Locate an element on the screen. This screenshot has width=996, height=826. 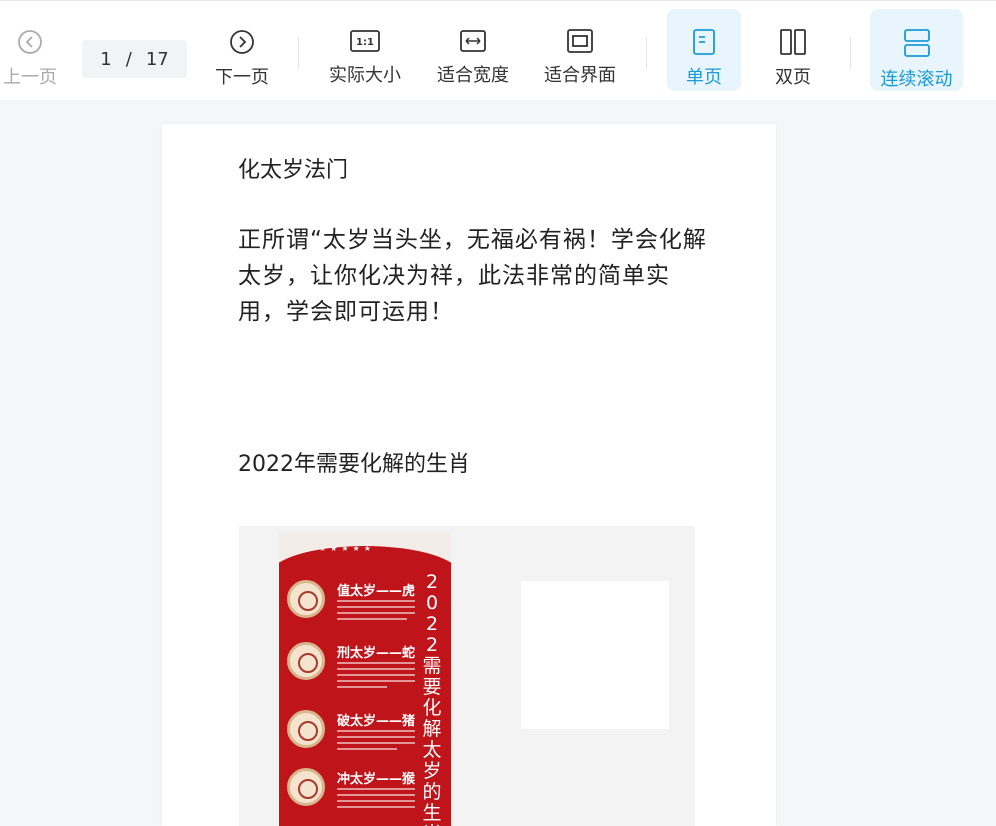
prev-page-button: 上一页 is located at coordinates (30, 50).